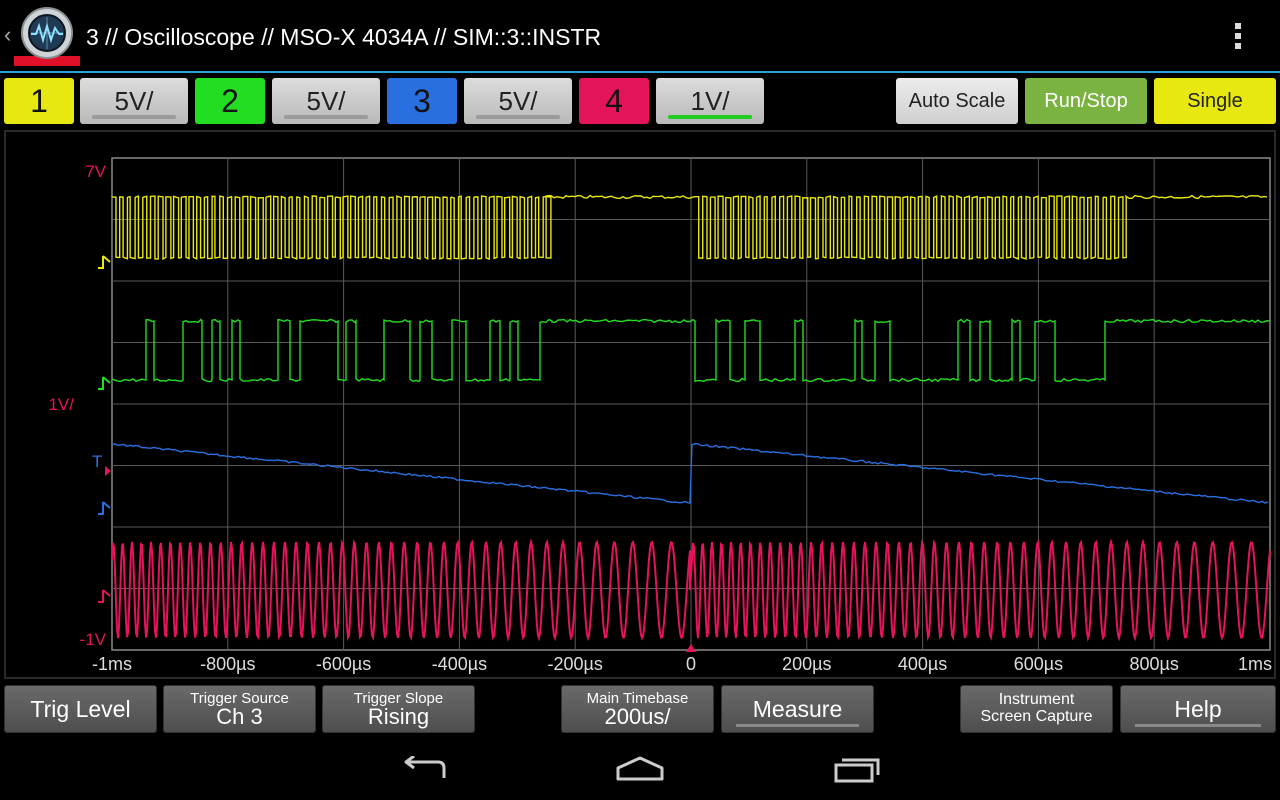 This screenshot has height=800, width=1280. What do you see at coordinates (47, 36) in the screenshot?
I see `oscilloscope-app-icon` at bounding box center [47, 36].